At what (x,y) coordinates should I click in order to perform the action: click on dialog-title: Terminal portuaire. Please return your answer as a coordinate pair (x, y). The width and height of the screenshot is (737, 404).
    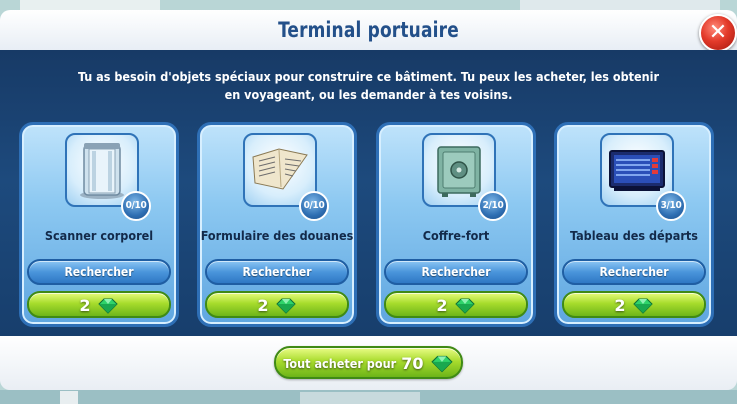
    Looking at the image, I should click on (368, 30).